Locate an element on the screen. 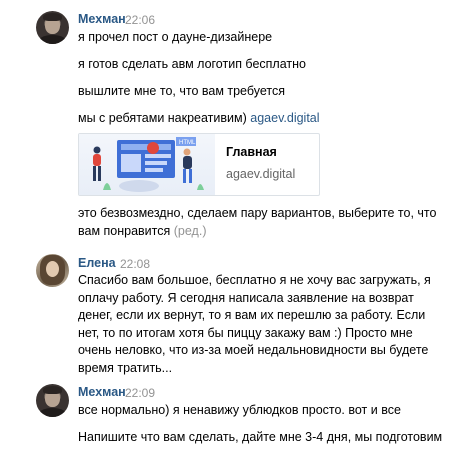 The width and height of the screenshot is (476, 455). avatar-face is located at coordinates (52, 269).